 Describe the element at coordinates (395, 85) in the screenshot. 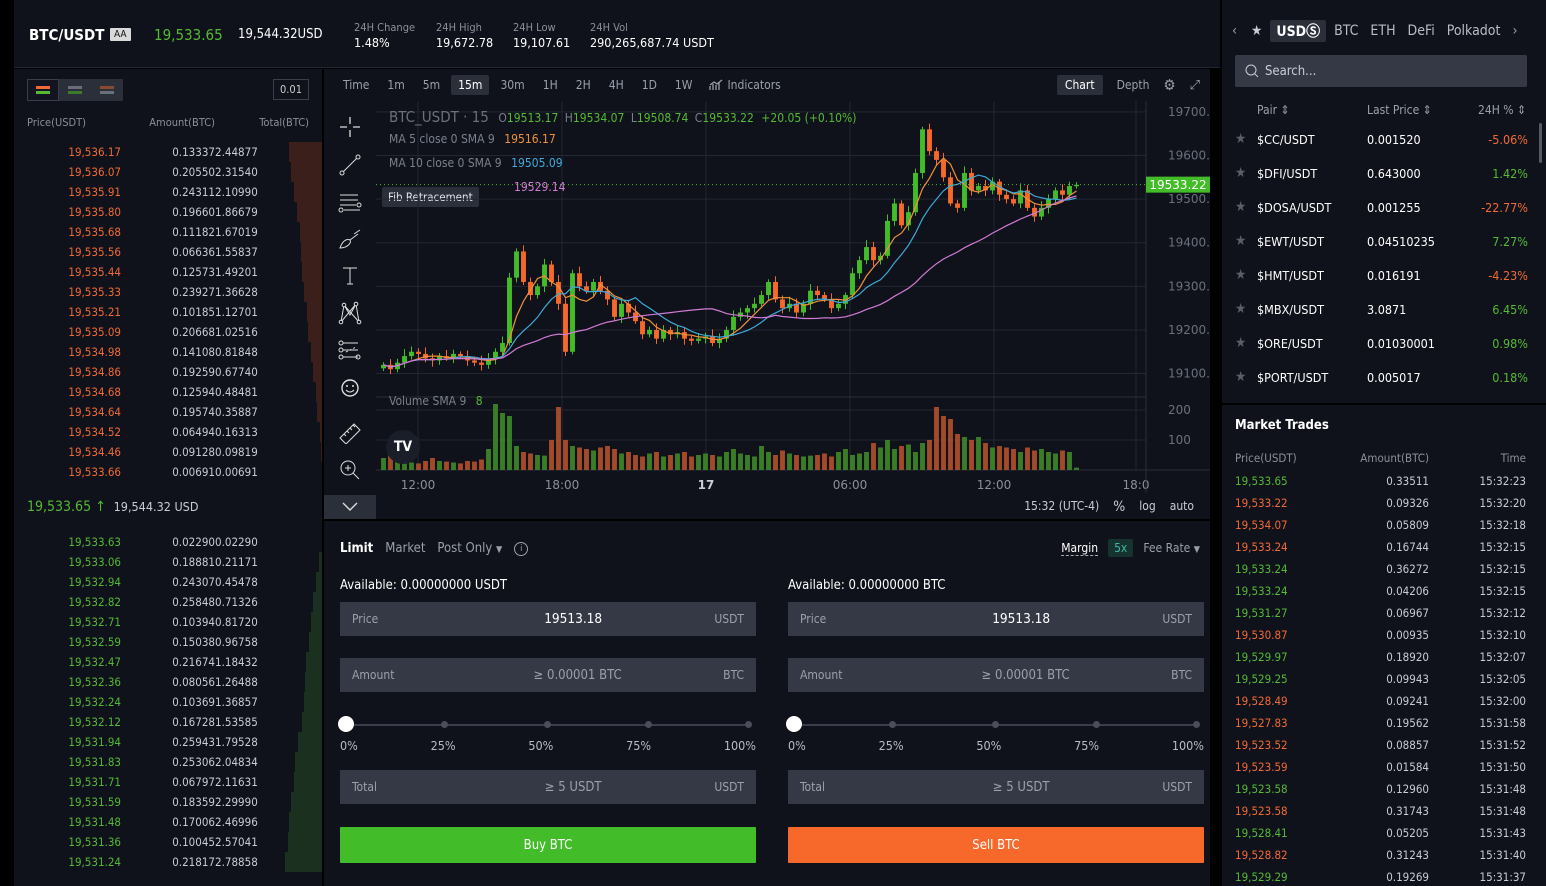

I see `timeframe-1m: 1m` at that location.